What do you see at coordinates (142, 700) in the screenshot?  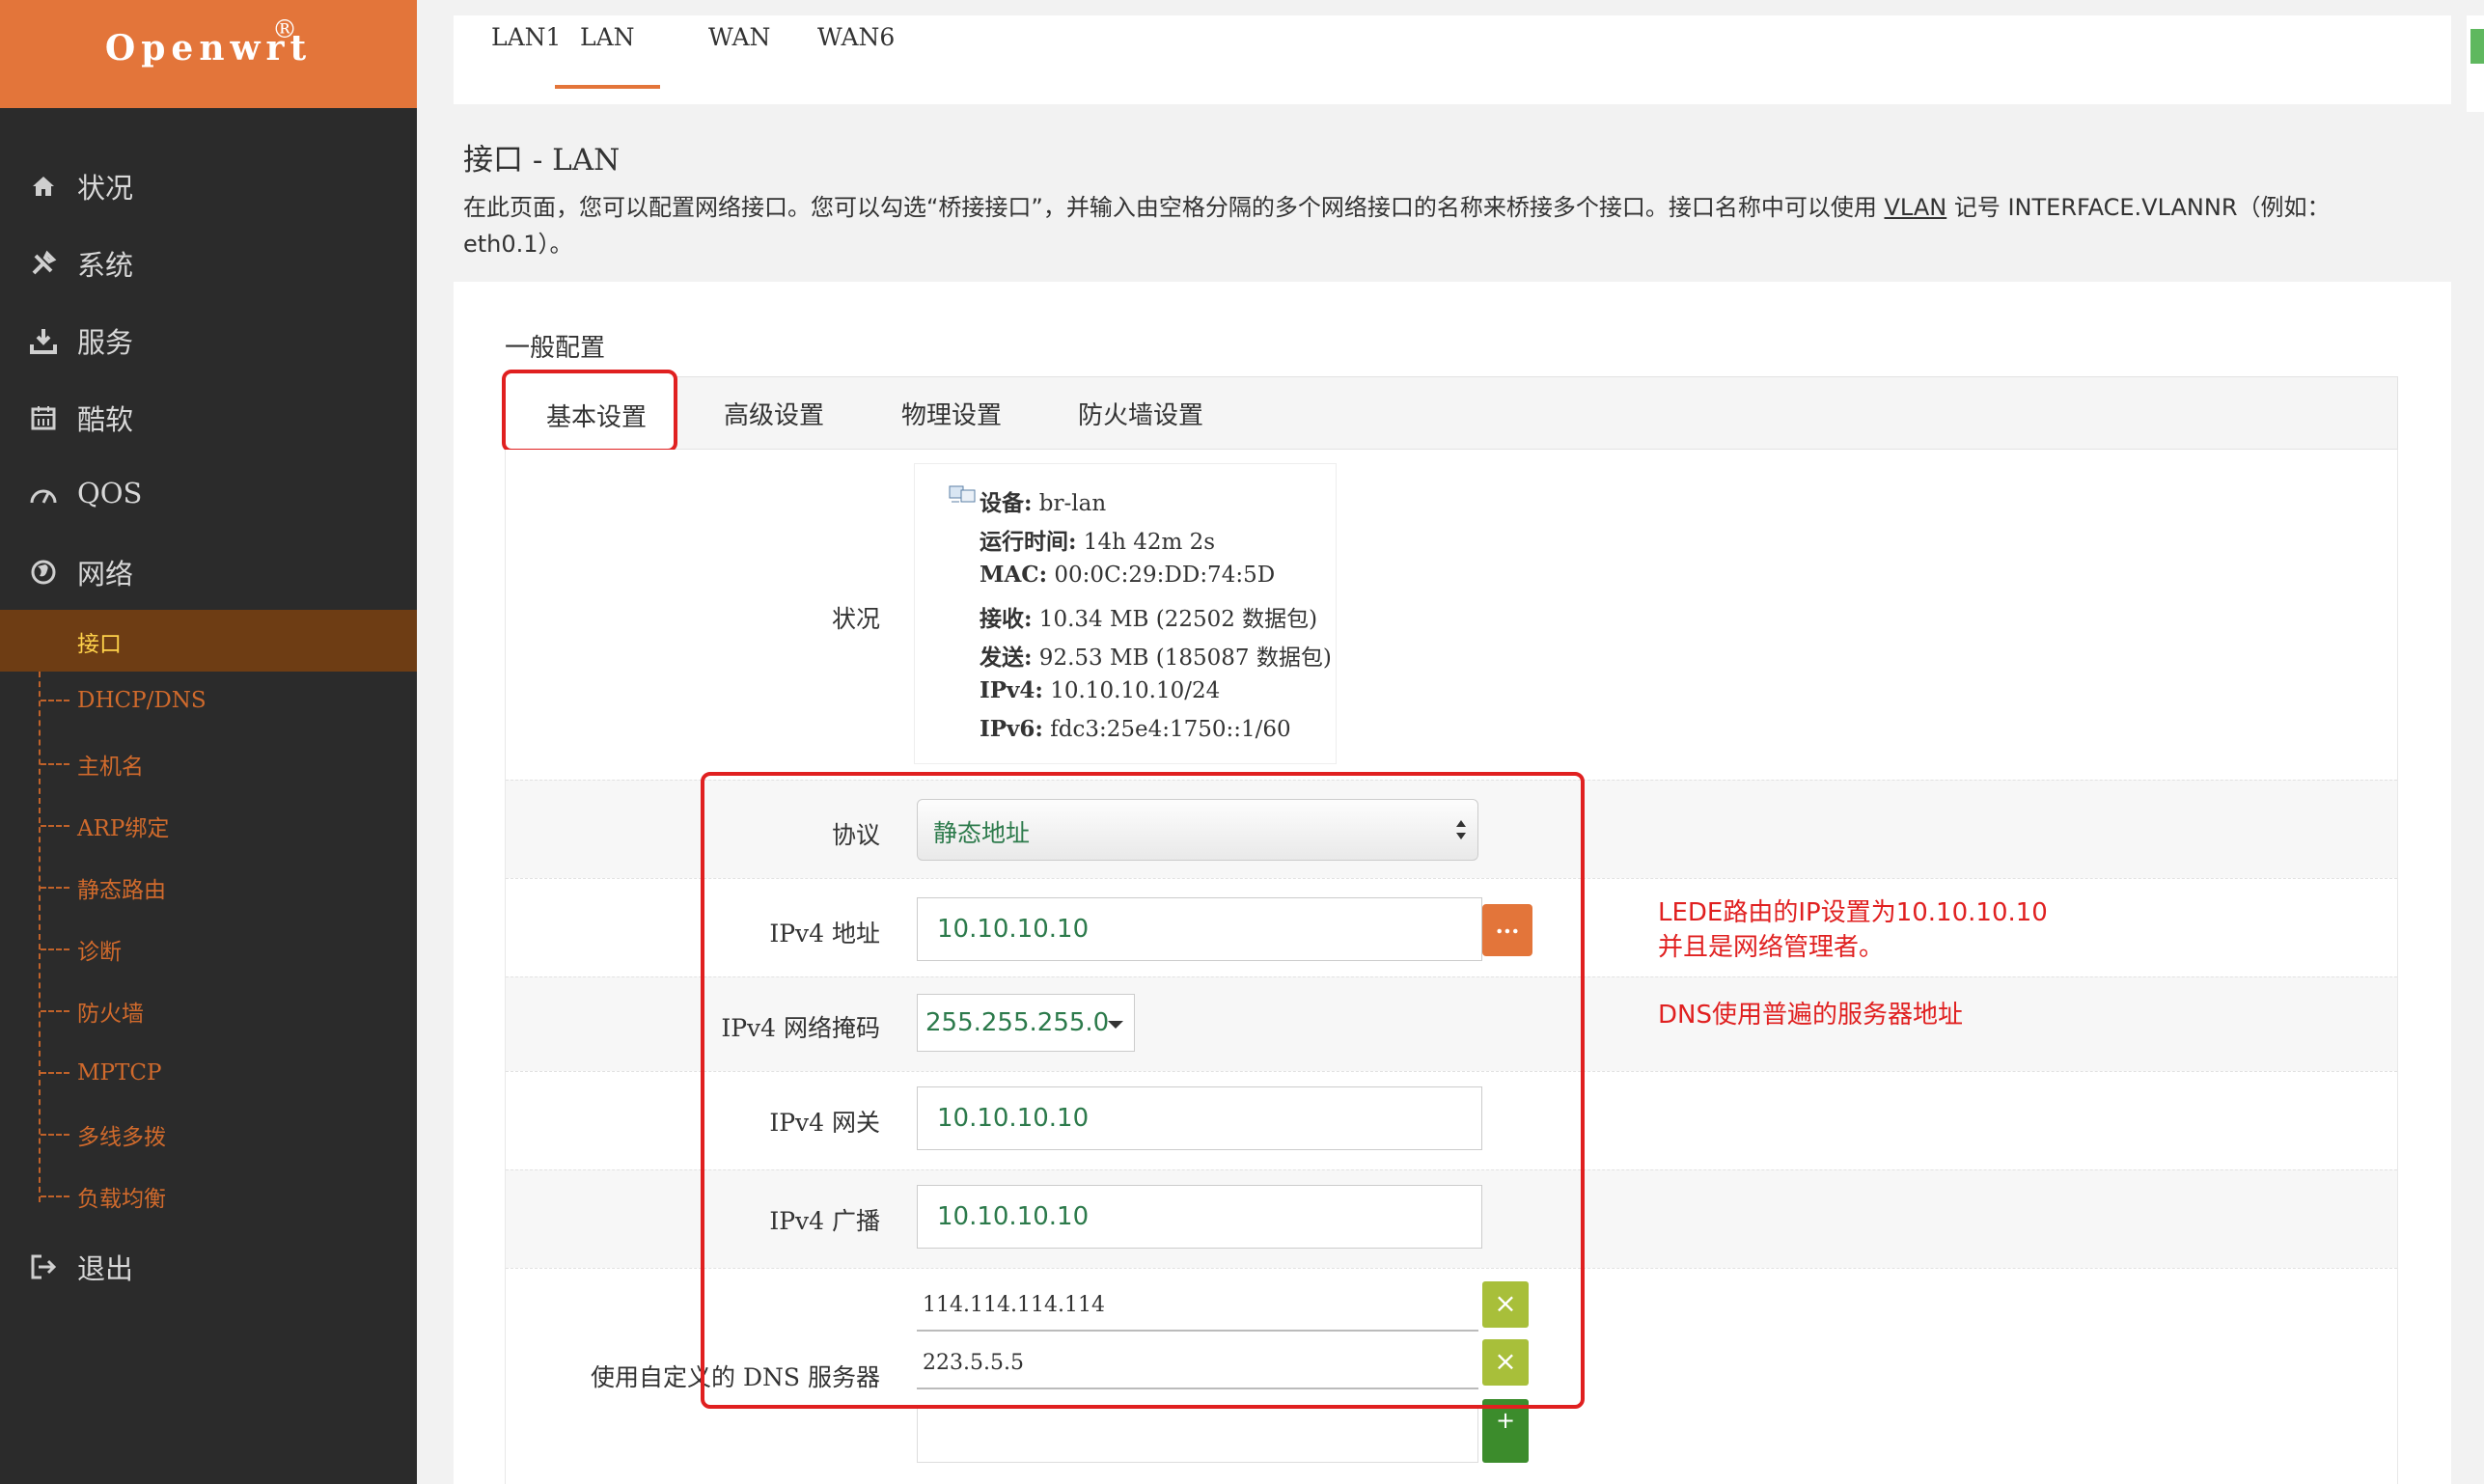 I see `sidebar-subitem-label: DHCP/DNS` at bounding box center [142, 700].